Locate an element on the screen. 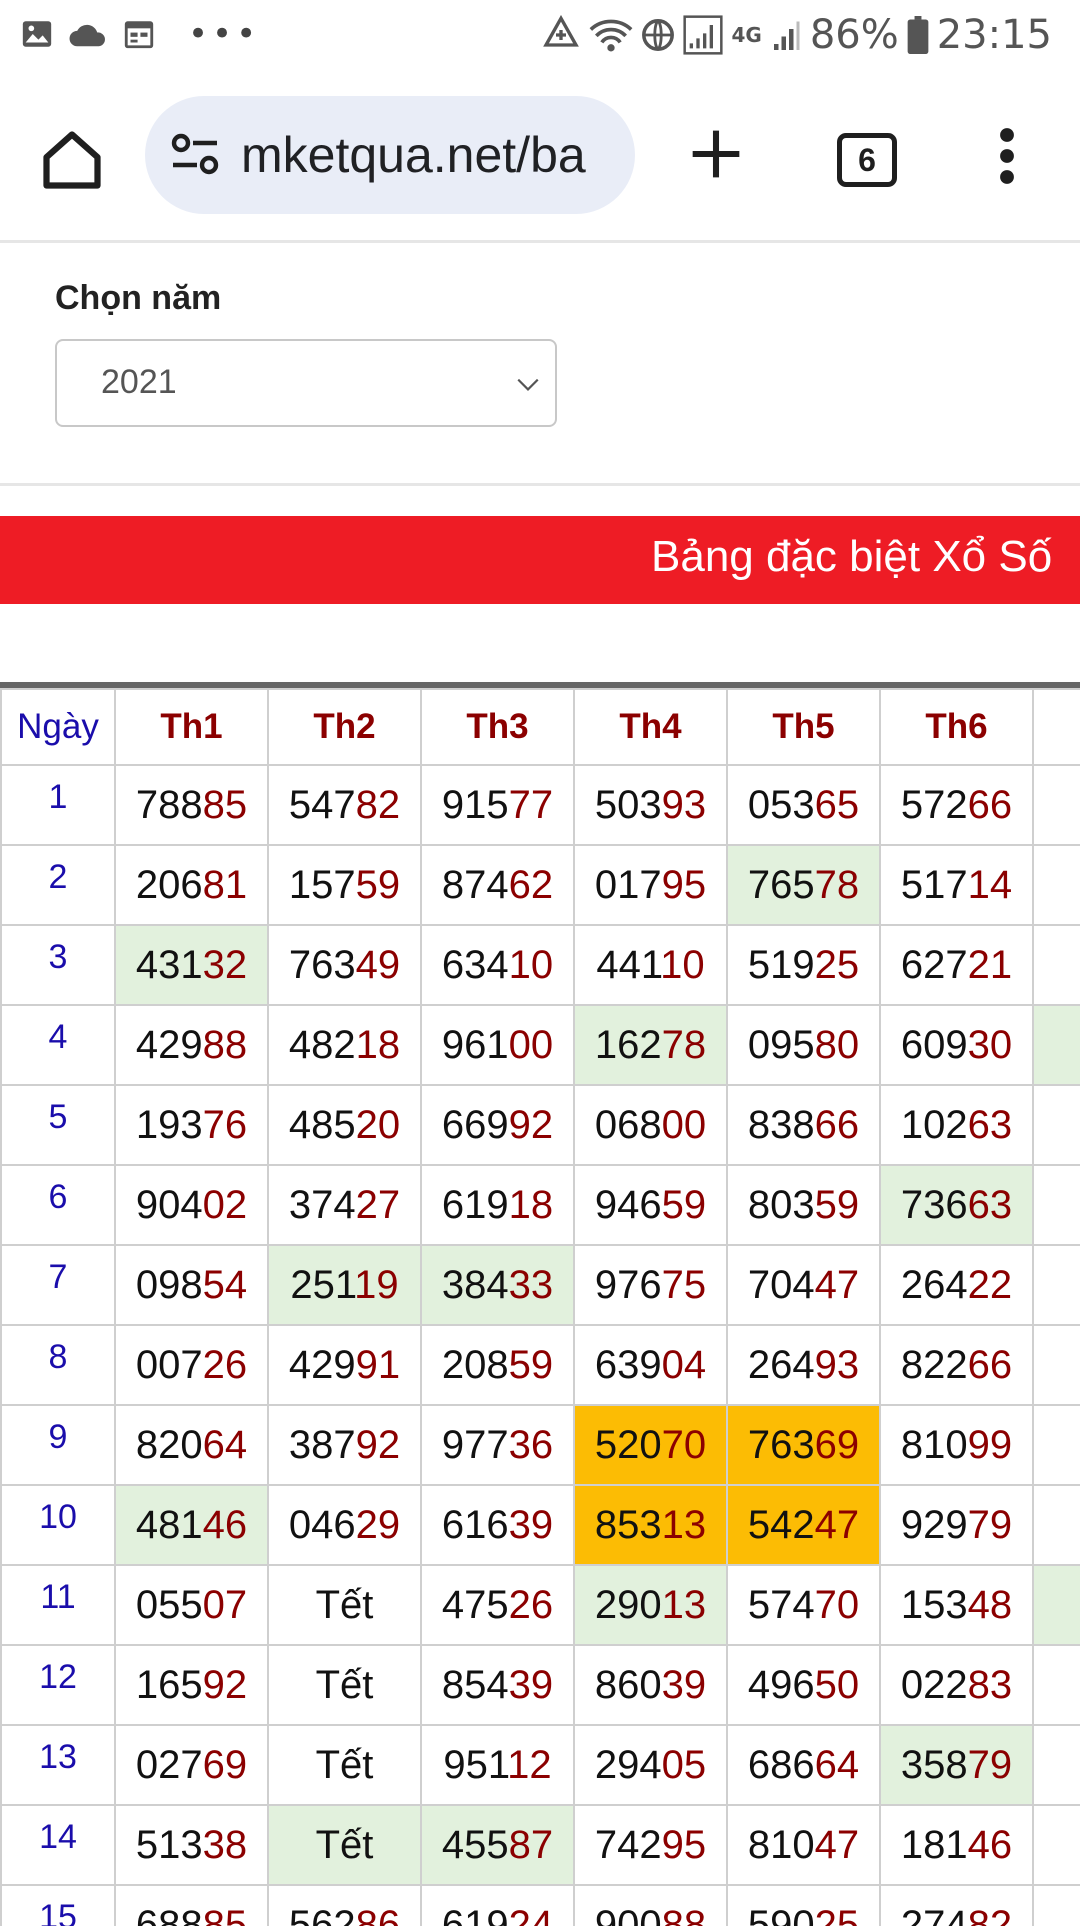  result-cell: 98 is located at coordinates (1056, 1845).